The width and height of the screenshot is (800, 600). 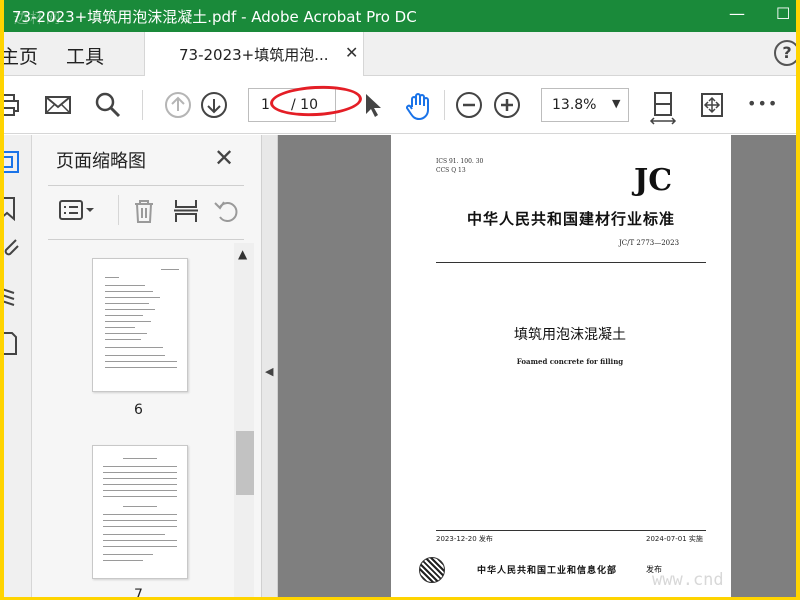 I want to click on thumbnail-page-number: 6, so click(x=138, y=410).